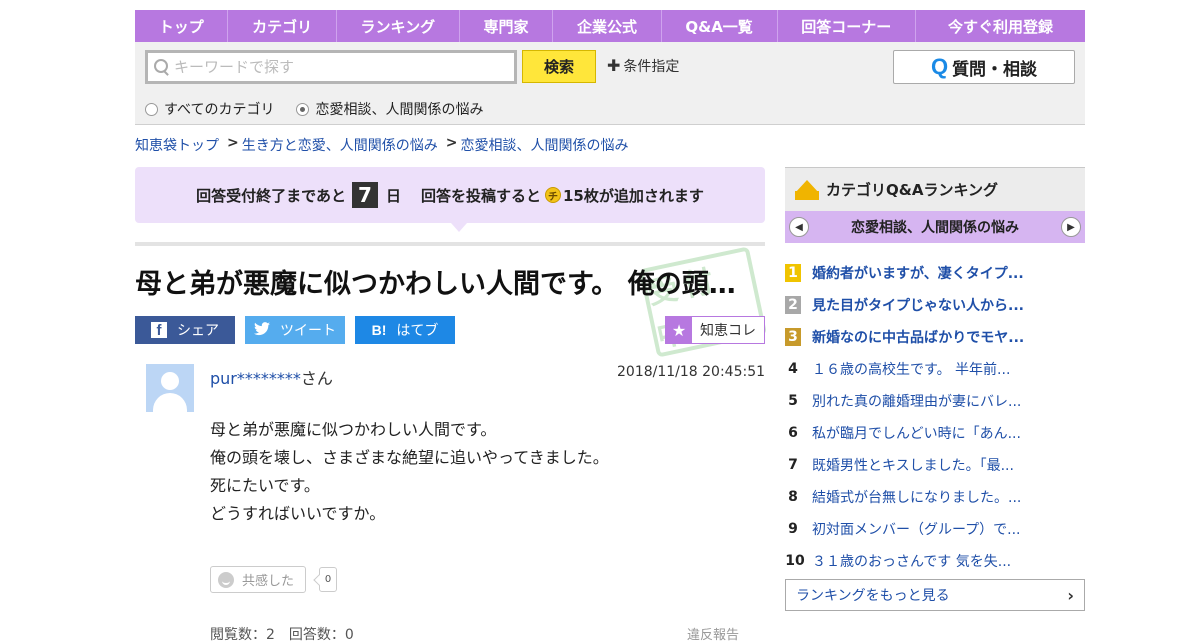 The width and height of the screenshot is (1200, 644). Describe the element at coordinates (559, 66) in the screenshot. I see `search-button: 検索` at that location.